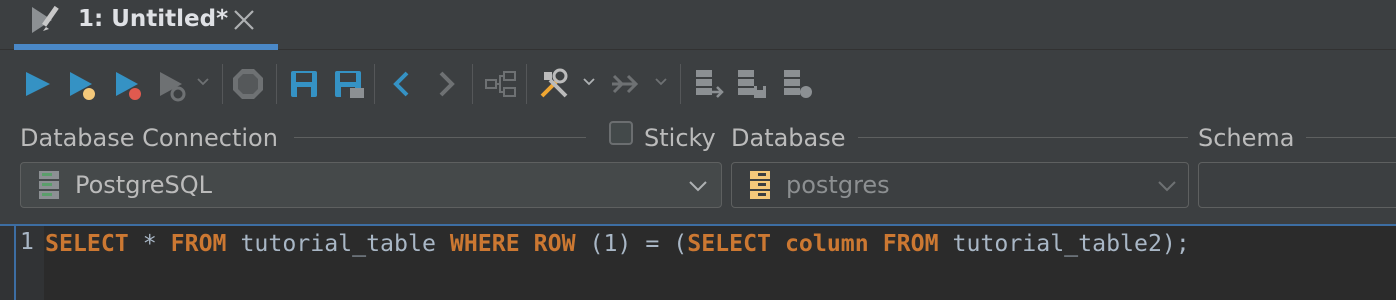 This screenshot has width=1396, height=300. I want to click on sql-text: tutorial_table2);, so click(1064, 243).